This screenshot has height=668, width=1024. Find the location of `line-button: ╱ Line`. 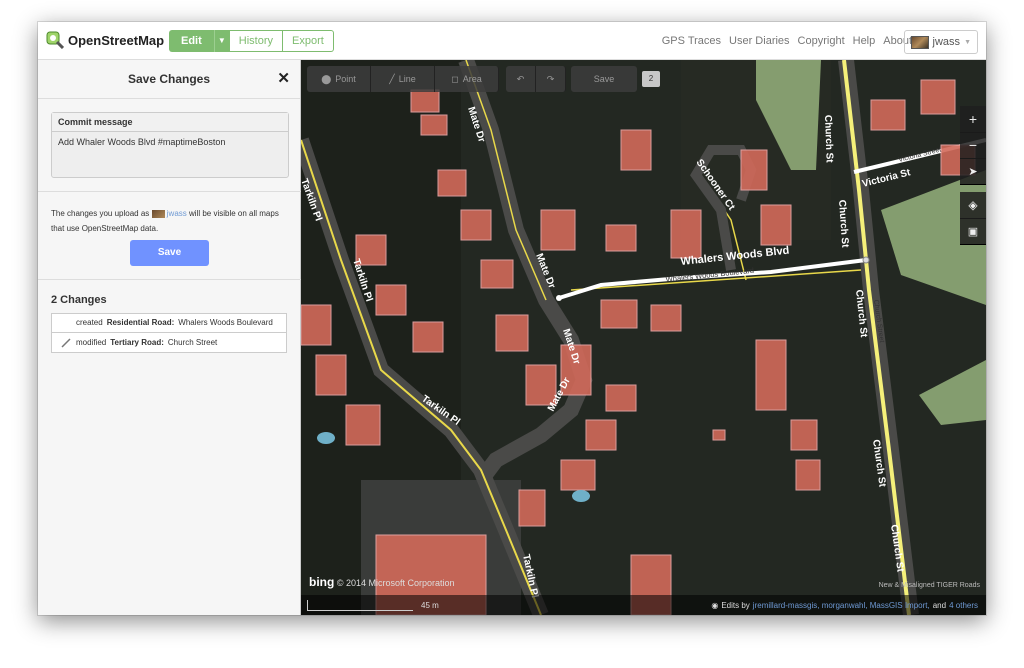

line-button: ╱ Line is located at coordinates (403, 79).